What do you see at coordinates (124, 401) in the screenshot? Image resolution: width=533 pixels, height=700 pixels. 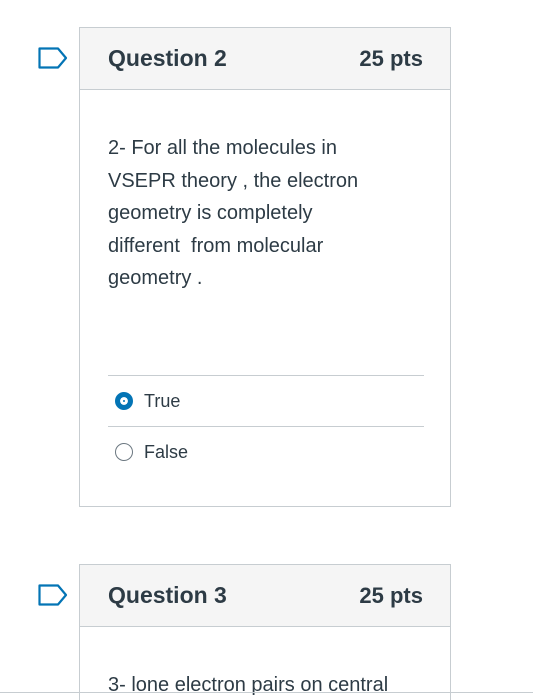 I see `radio-selected-icon` at bounding box center [124, 401].